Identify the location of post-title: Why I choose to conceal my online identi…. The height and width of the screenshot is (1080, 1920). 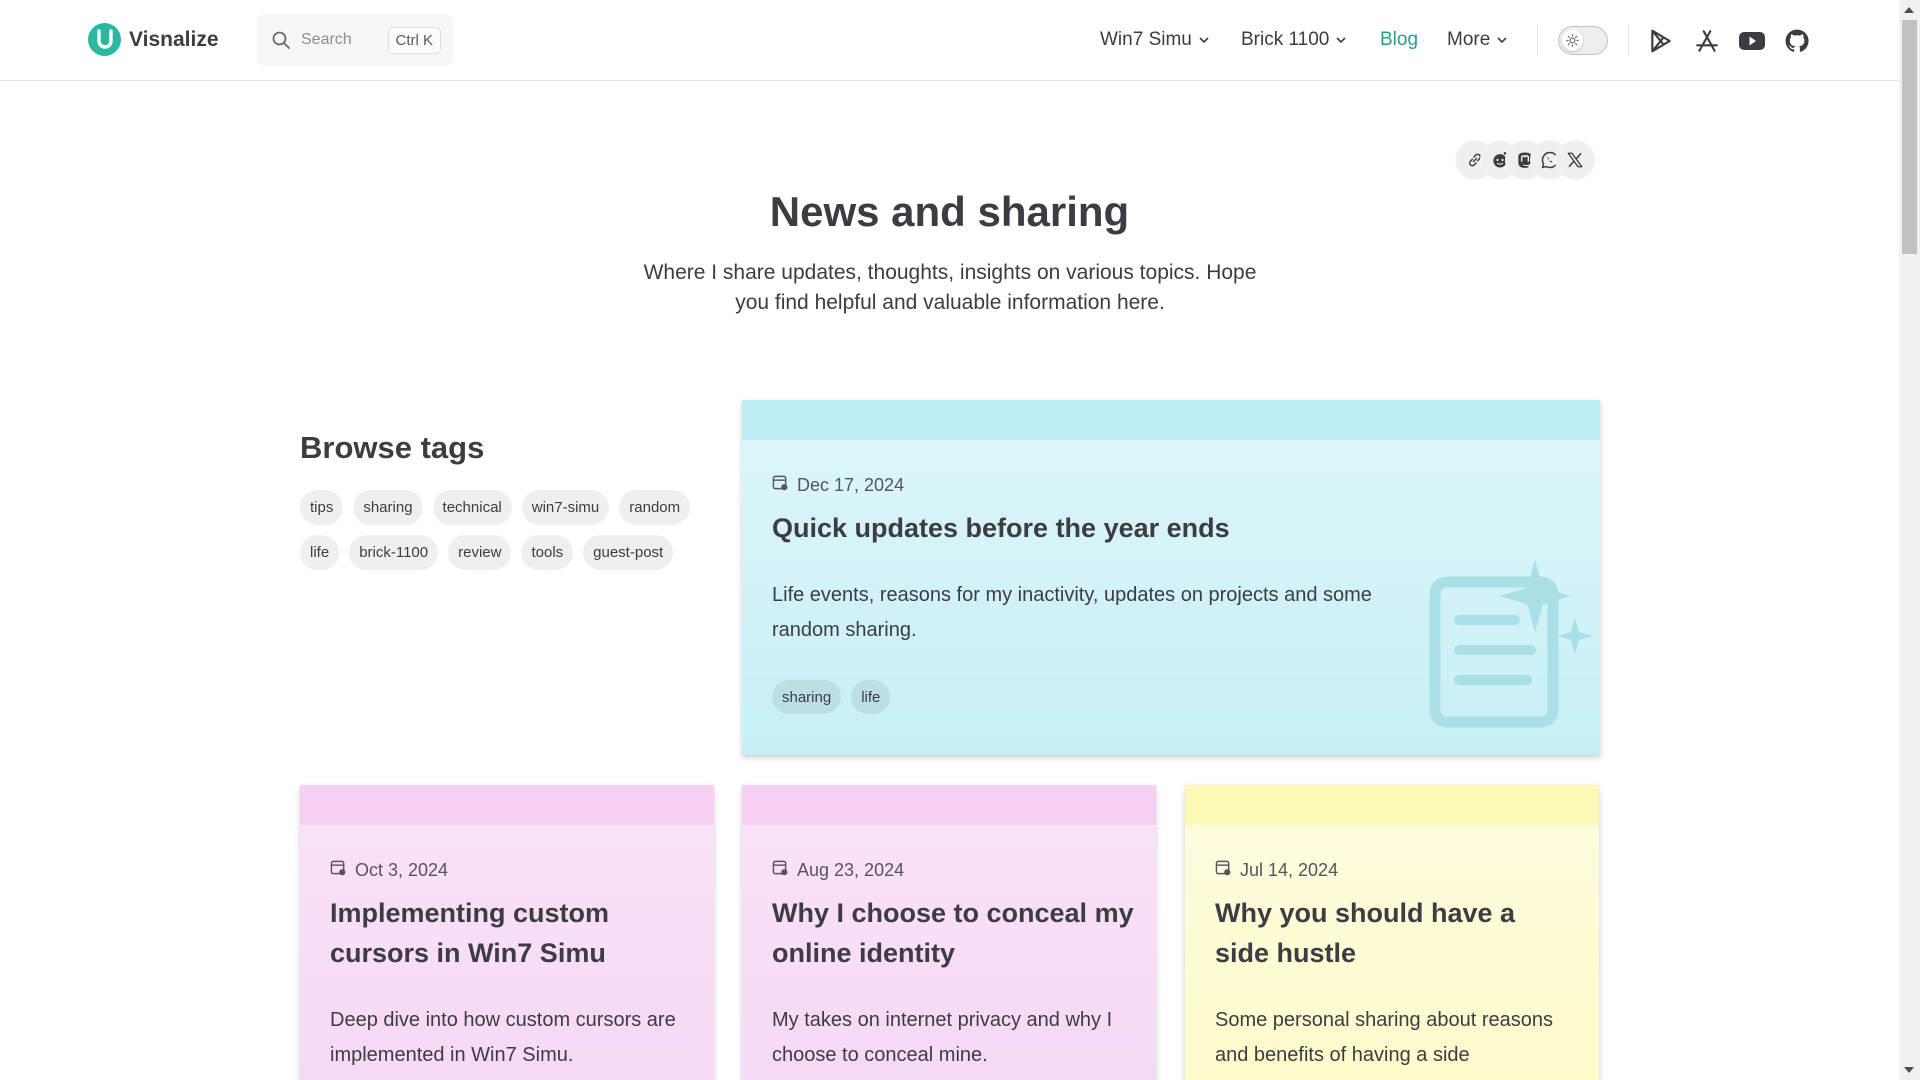
(953, 933).